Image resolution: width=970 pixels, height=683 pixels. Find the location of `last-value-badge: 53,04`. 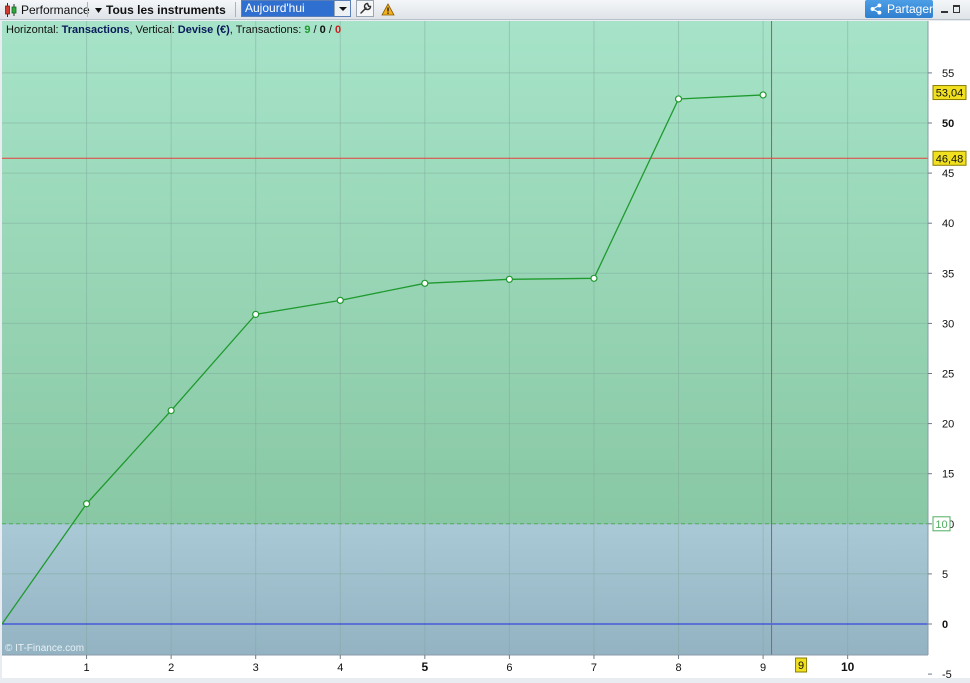

last-value-badge: 53,04 is located at coordinates (949, 93).